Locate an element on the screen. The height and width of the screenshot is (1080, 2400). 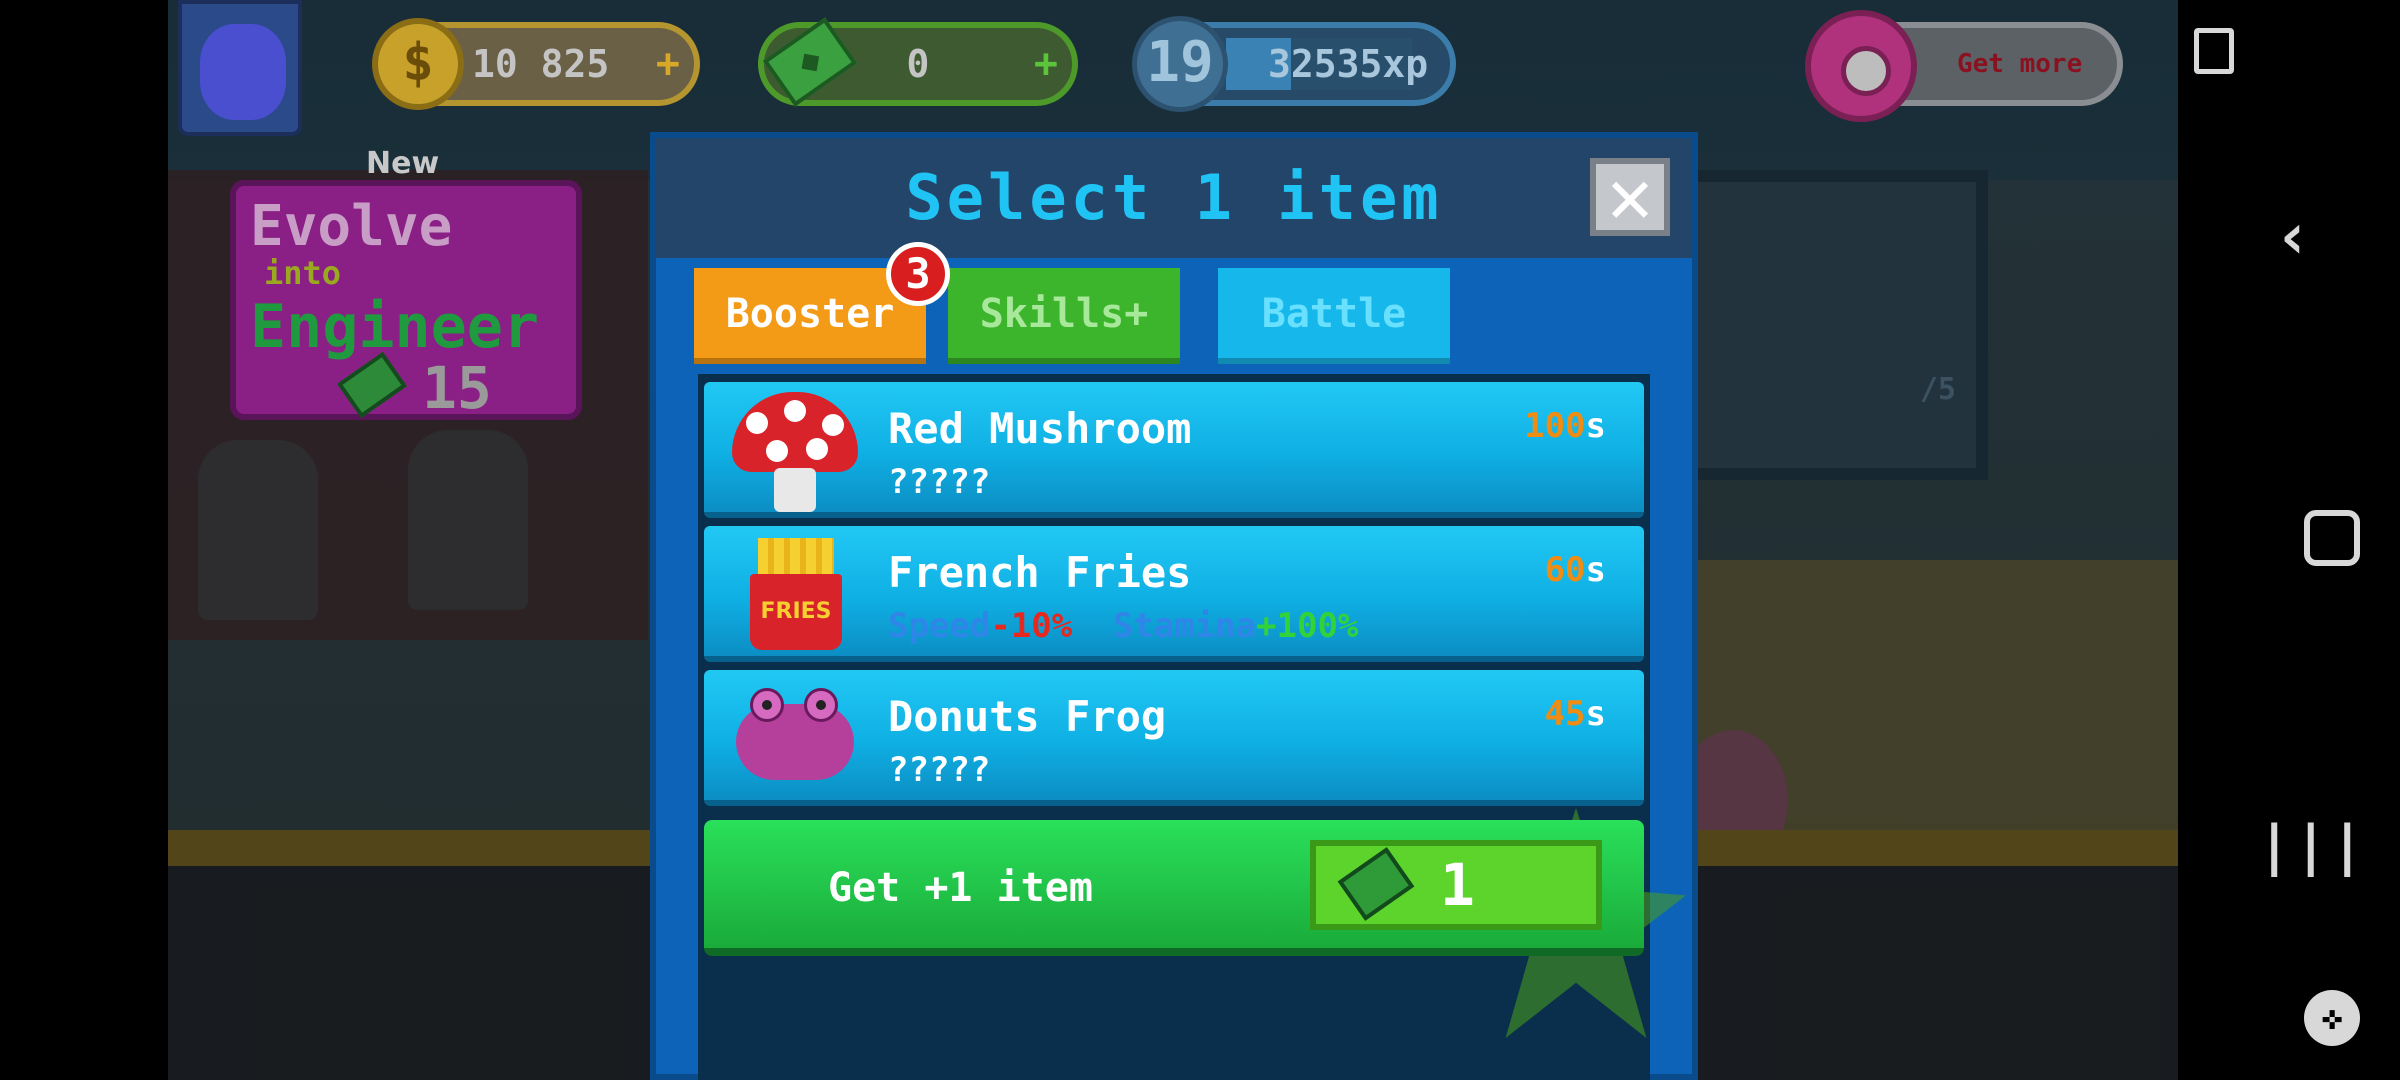
red-mushroom-icon is located at coordinates (797, 452).